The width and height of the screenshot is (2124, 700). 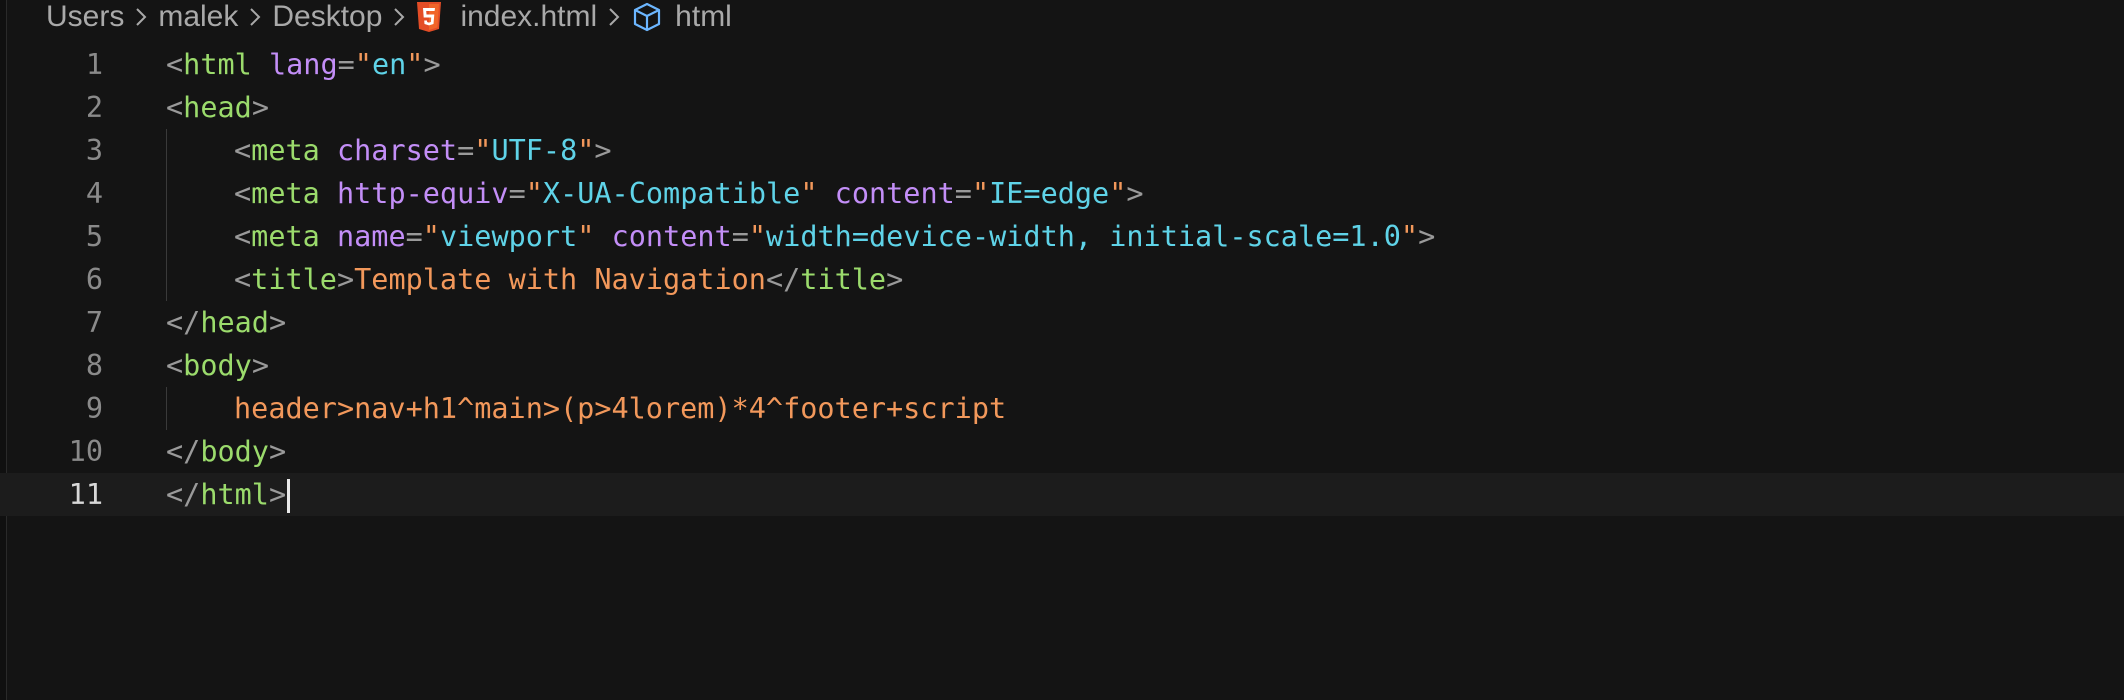 I want to click on code-token: http-equiv, so click(x=422, y=193).